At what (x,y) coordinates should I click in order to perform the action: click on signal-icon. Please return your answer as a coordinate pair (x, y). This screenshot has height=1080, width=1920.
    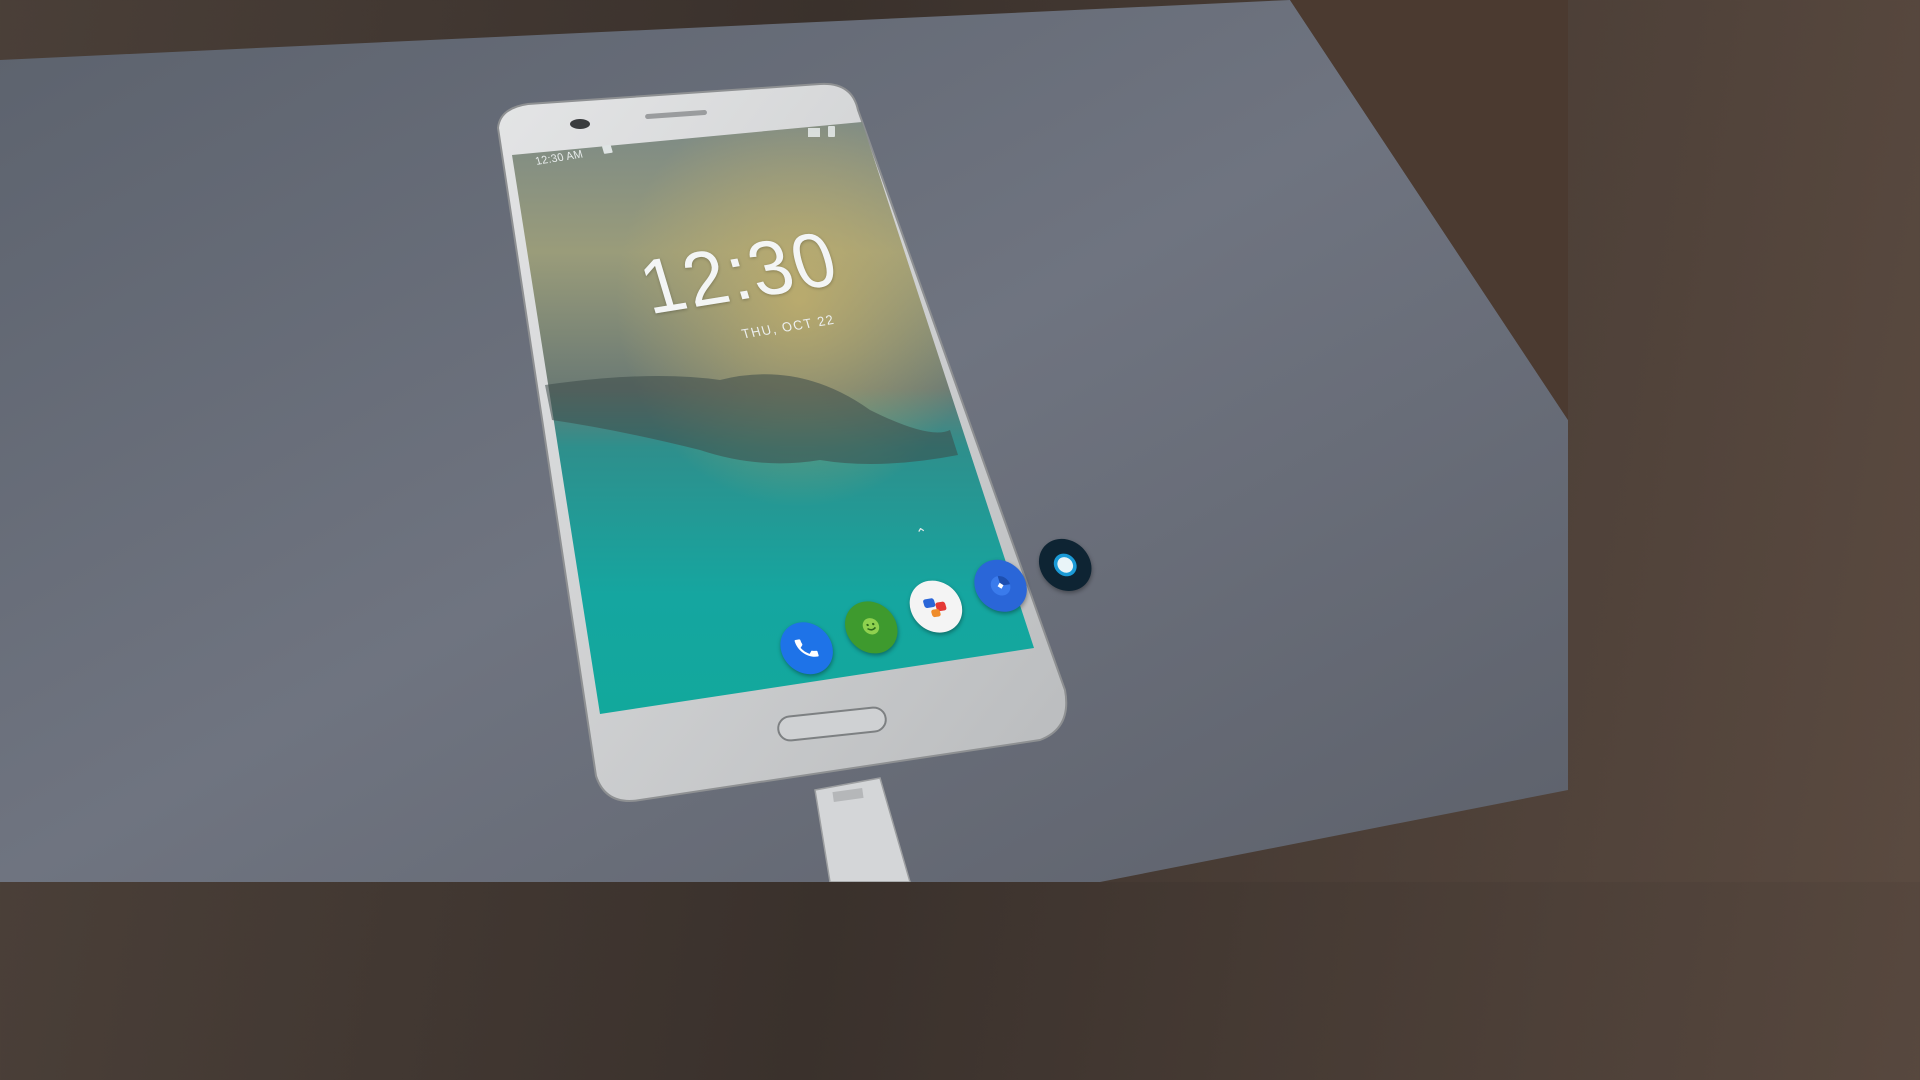
    Looking at the image, I should click on (814, 132).